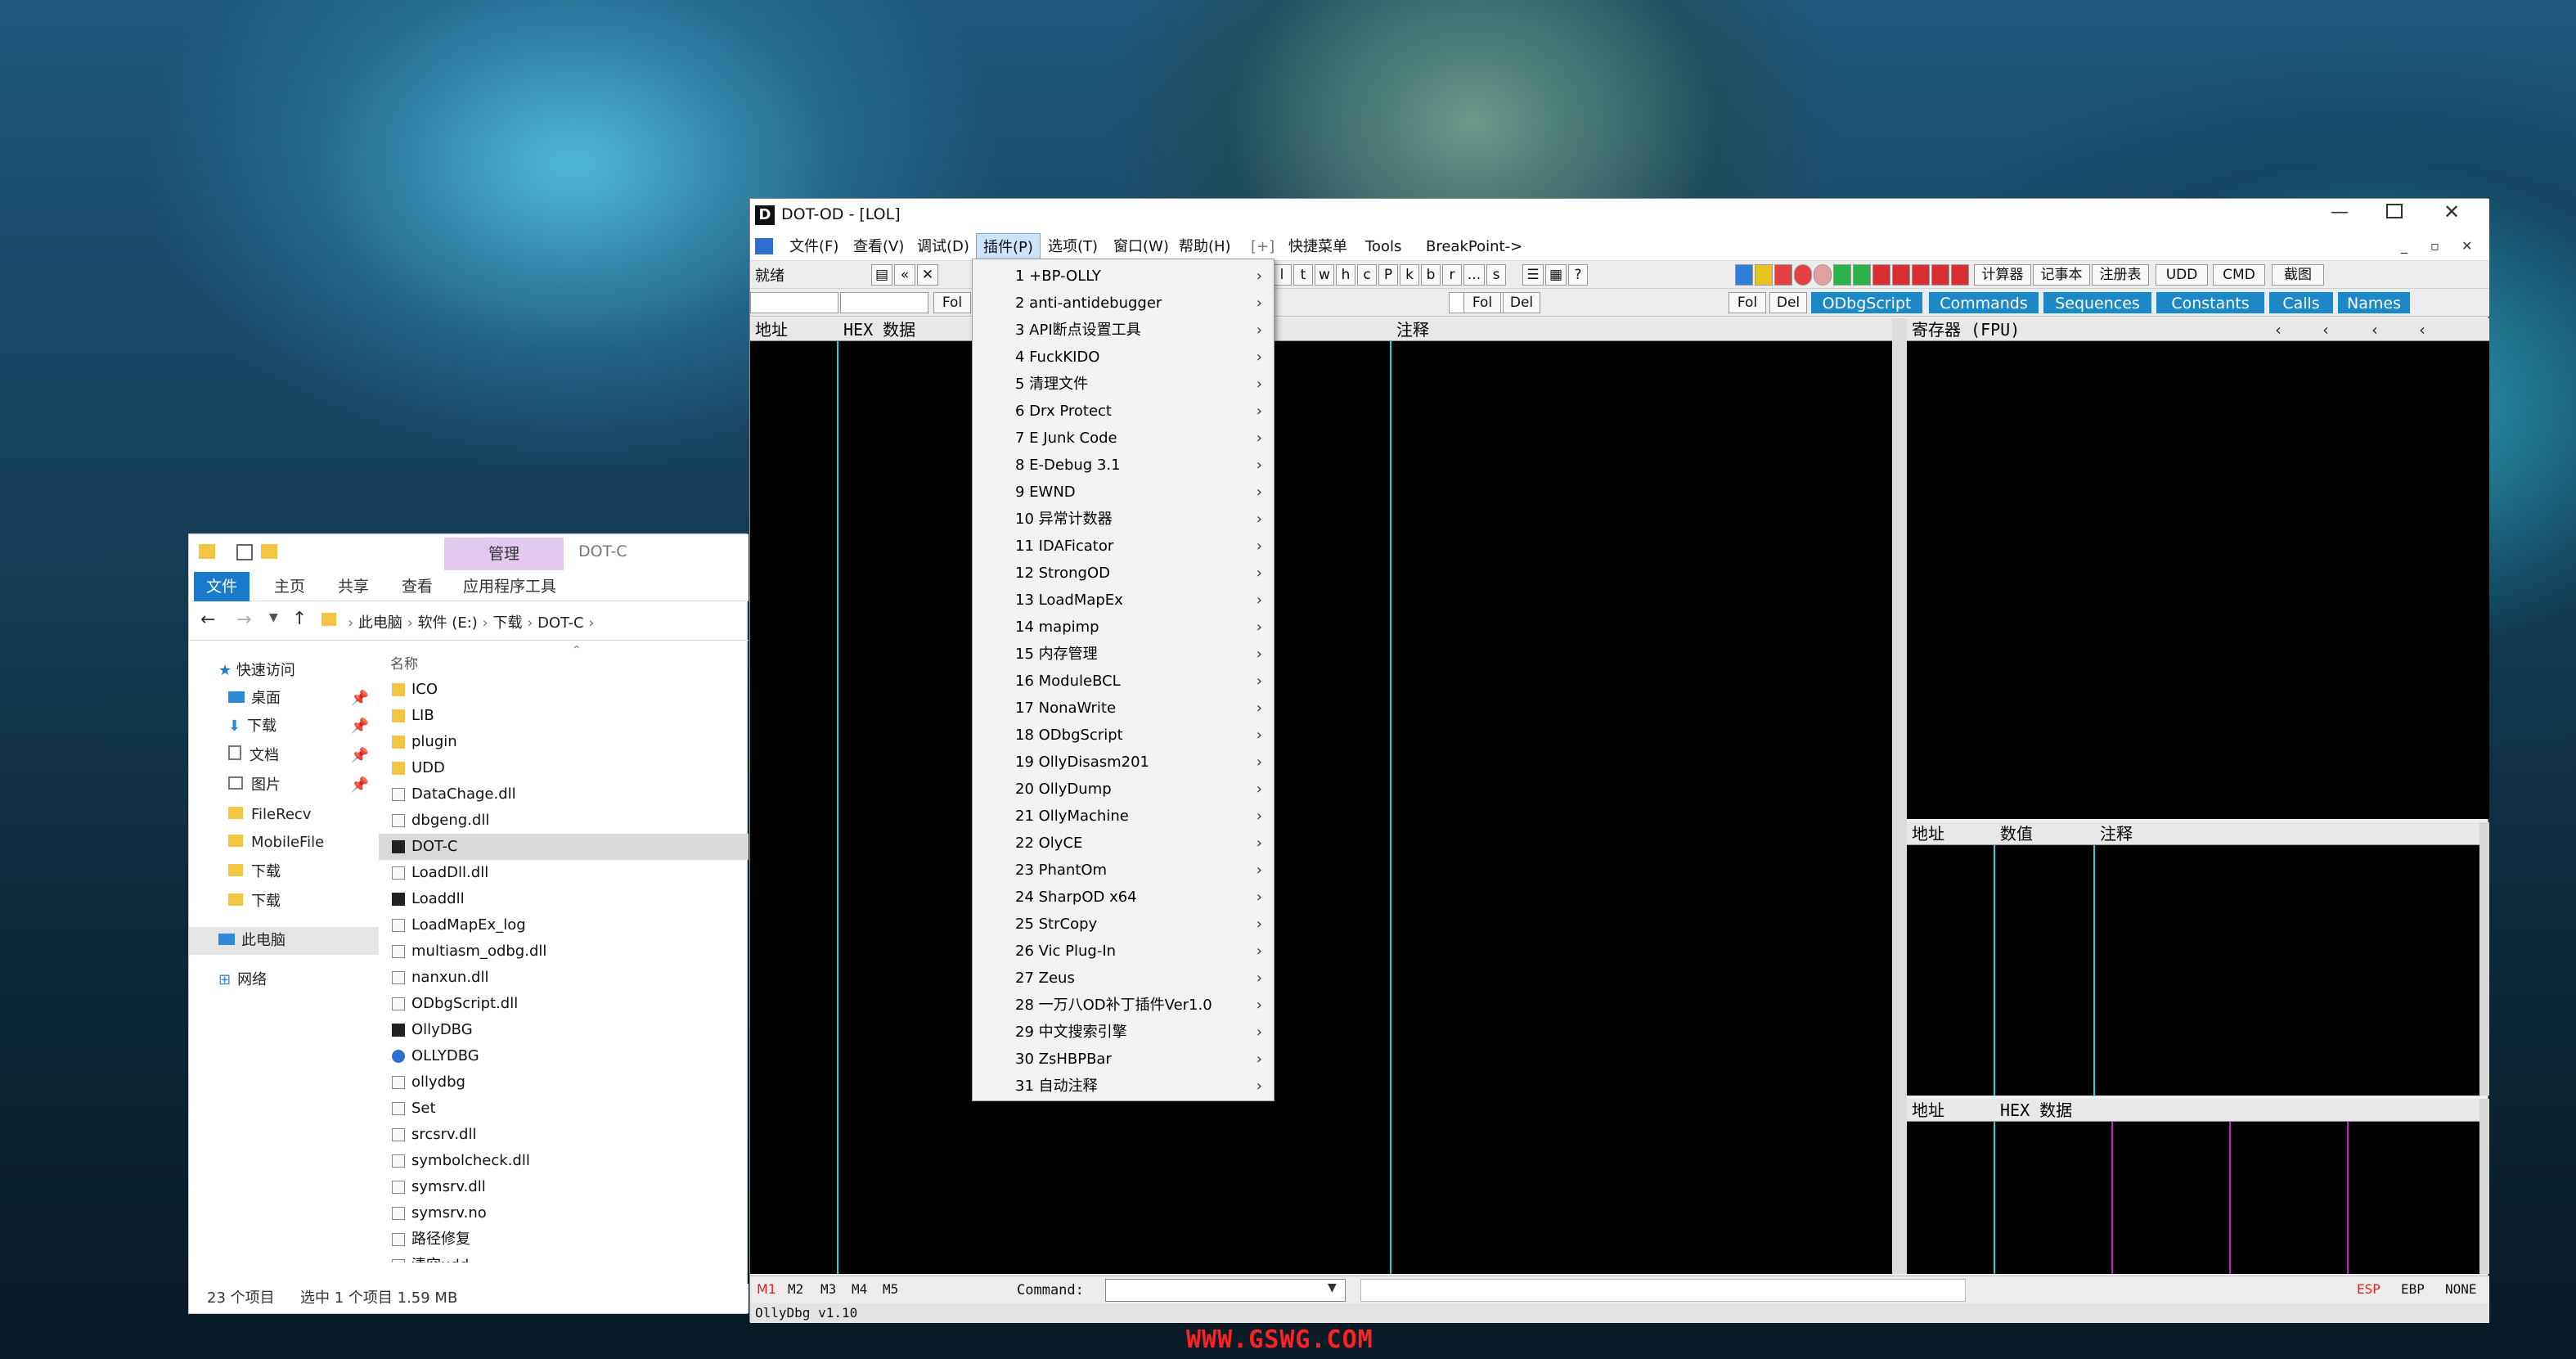 Image resolution: width=2576 pixels, height=1359 pixels. Describe the element at coordinates (284, 727) in the screenshot. I see `nav-downloads: ⬇ 下载 📌` at that location.